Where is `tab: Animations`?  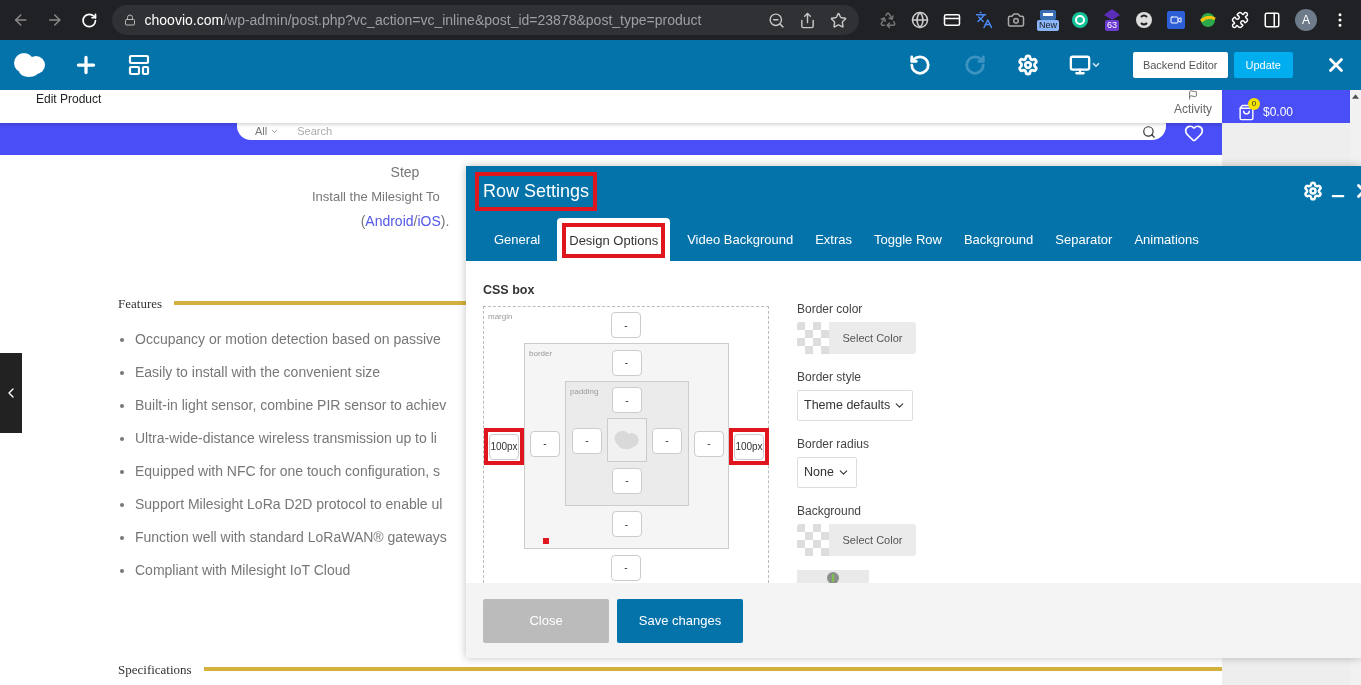 tab: Animations is located at coordinates (1166, 239).